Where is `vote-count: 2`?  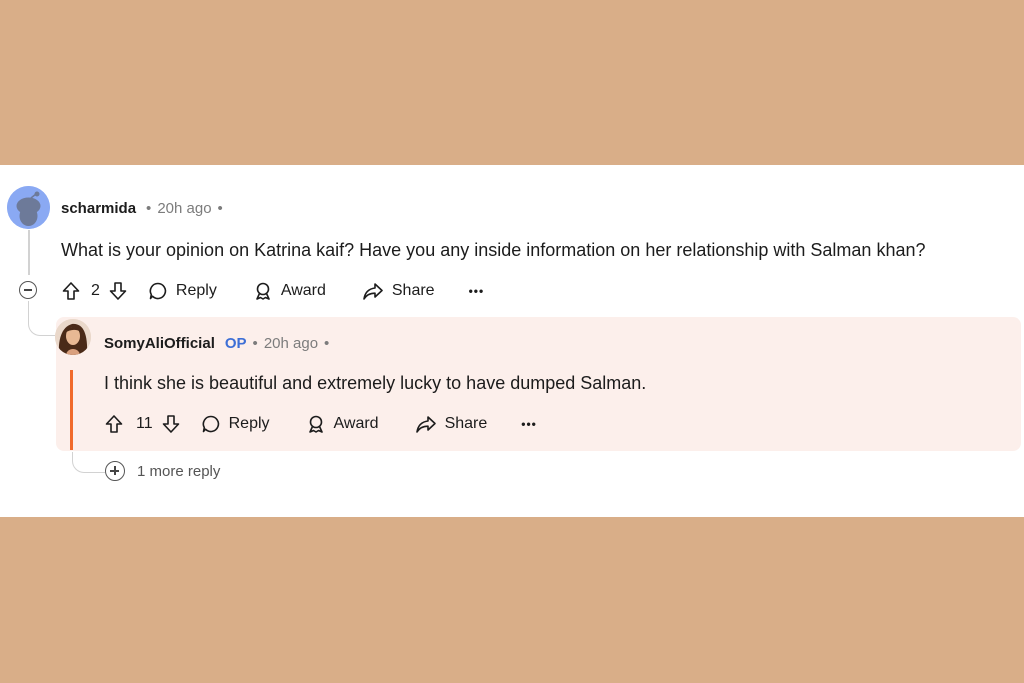 vote-count: 2 is located at coordinates (95, 290).